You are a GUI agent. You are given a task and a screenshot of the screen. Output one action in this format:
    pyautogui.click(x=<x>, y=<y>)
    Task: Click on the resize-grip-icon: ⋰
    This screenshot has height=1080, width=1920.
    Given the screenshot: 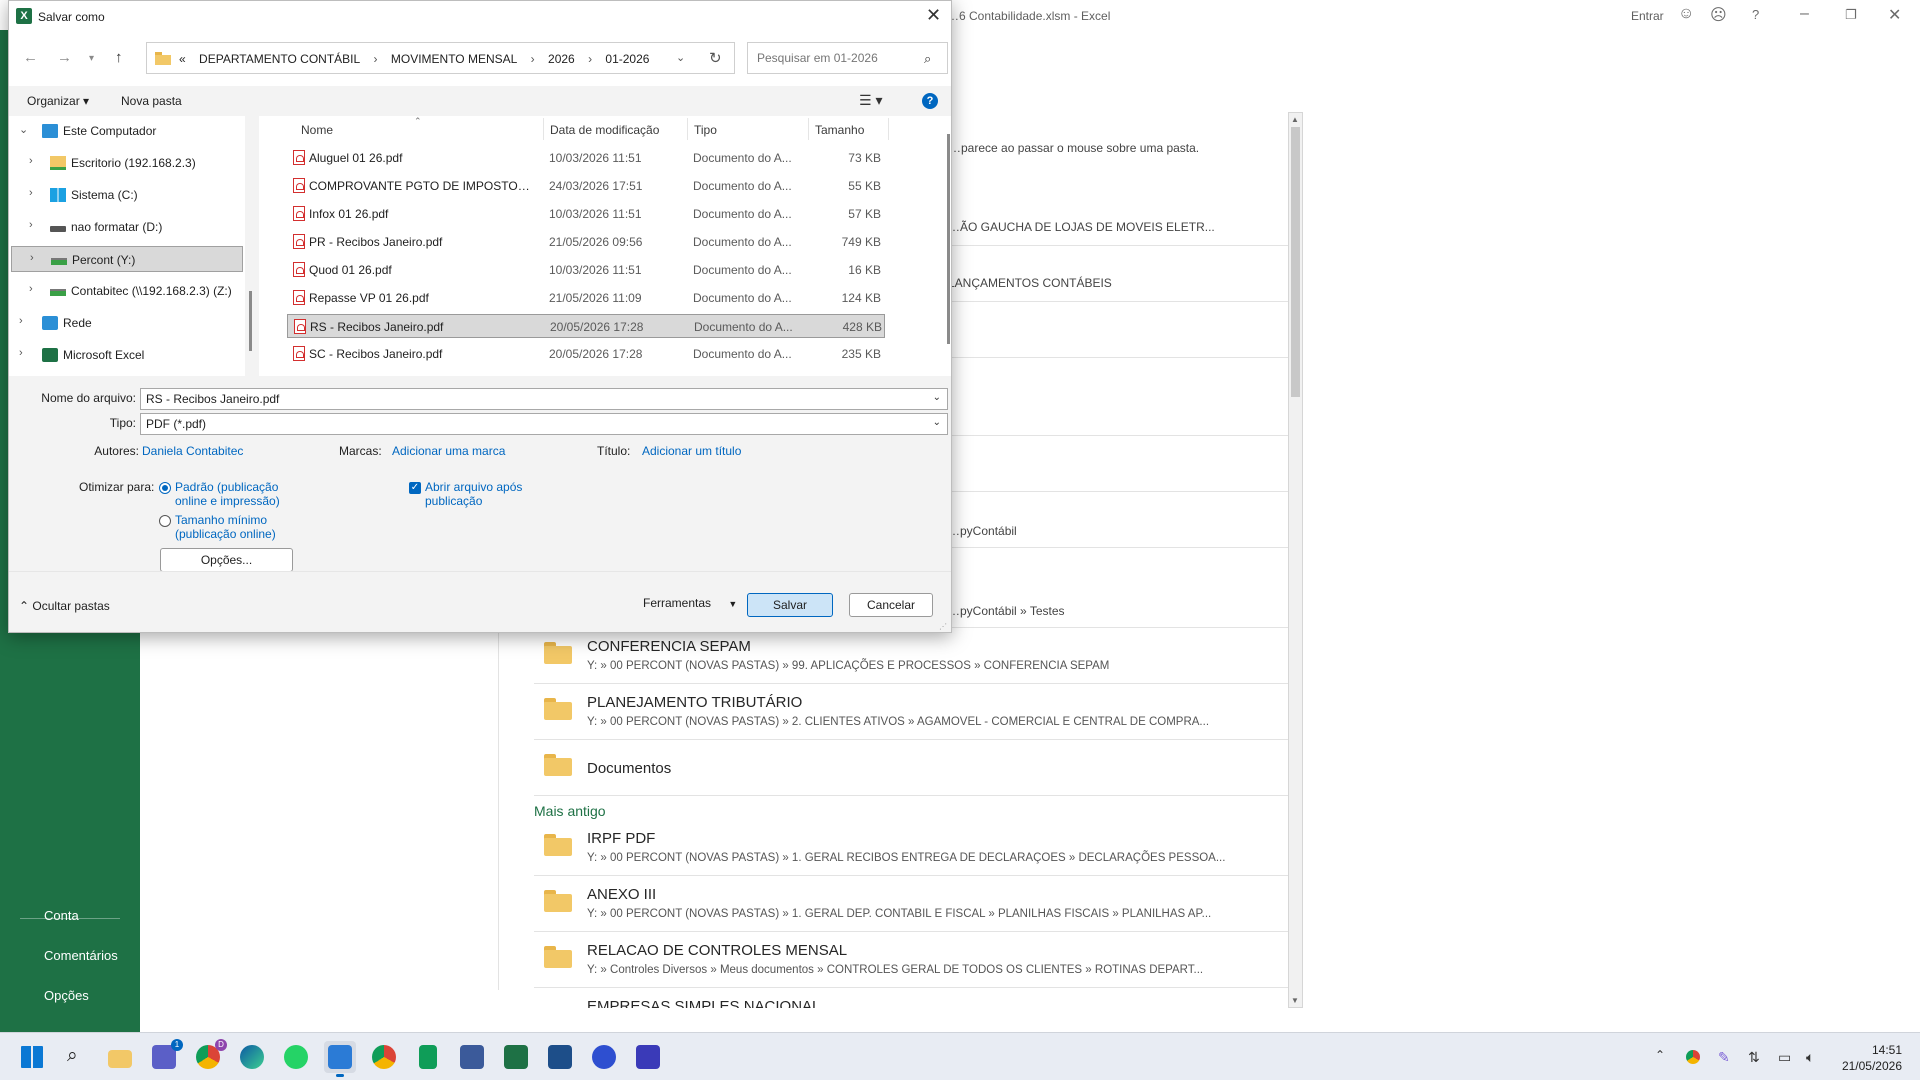 What is the action you would take?
    pyautogui.click(x=943, y=626)
    